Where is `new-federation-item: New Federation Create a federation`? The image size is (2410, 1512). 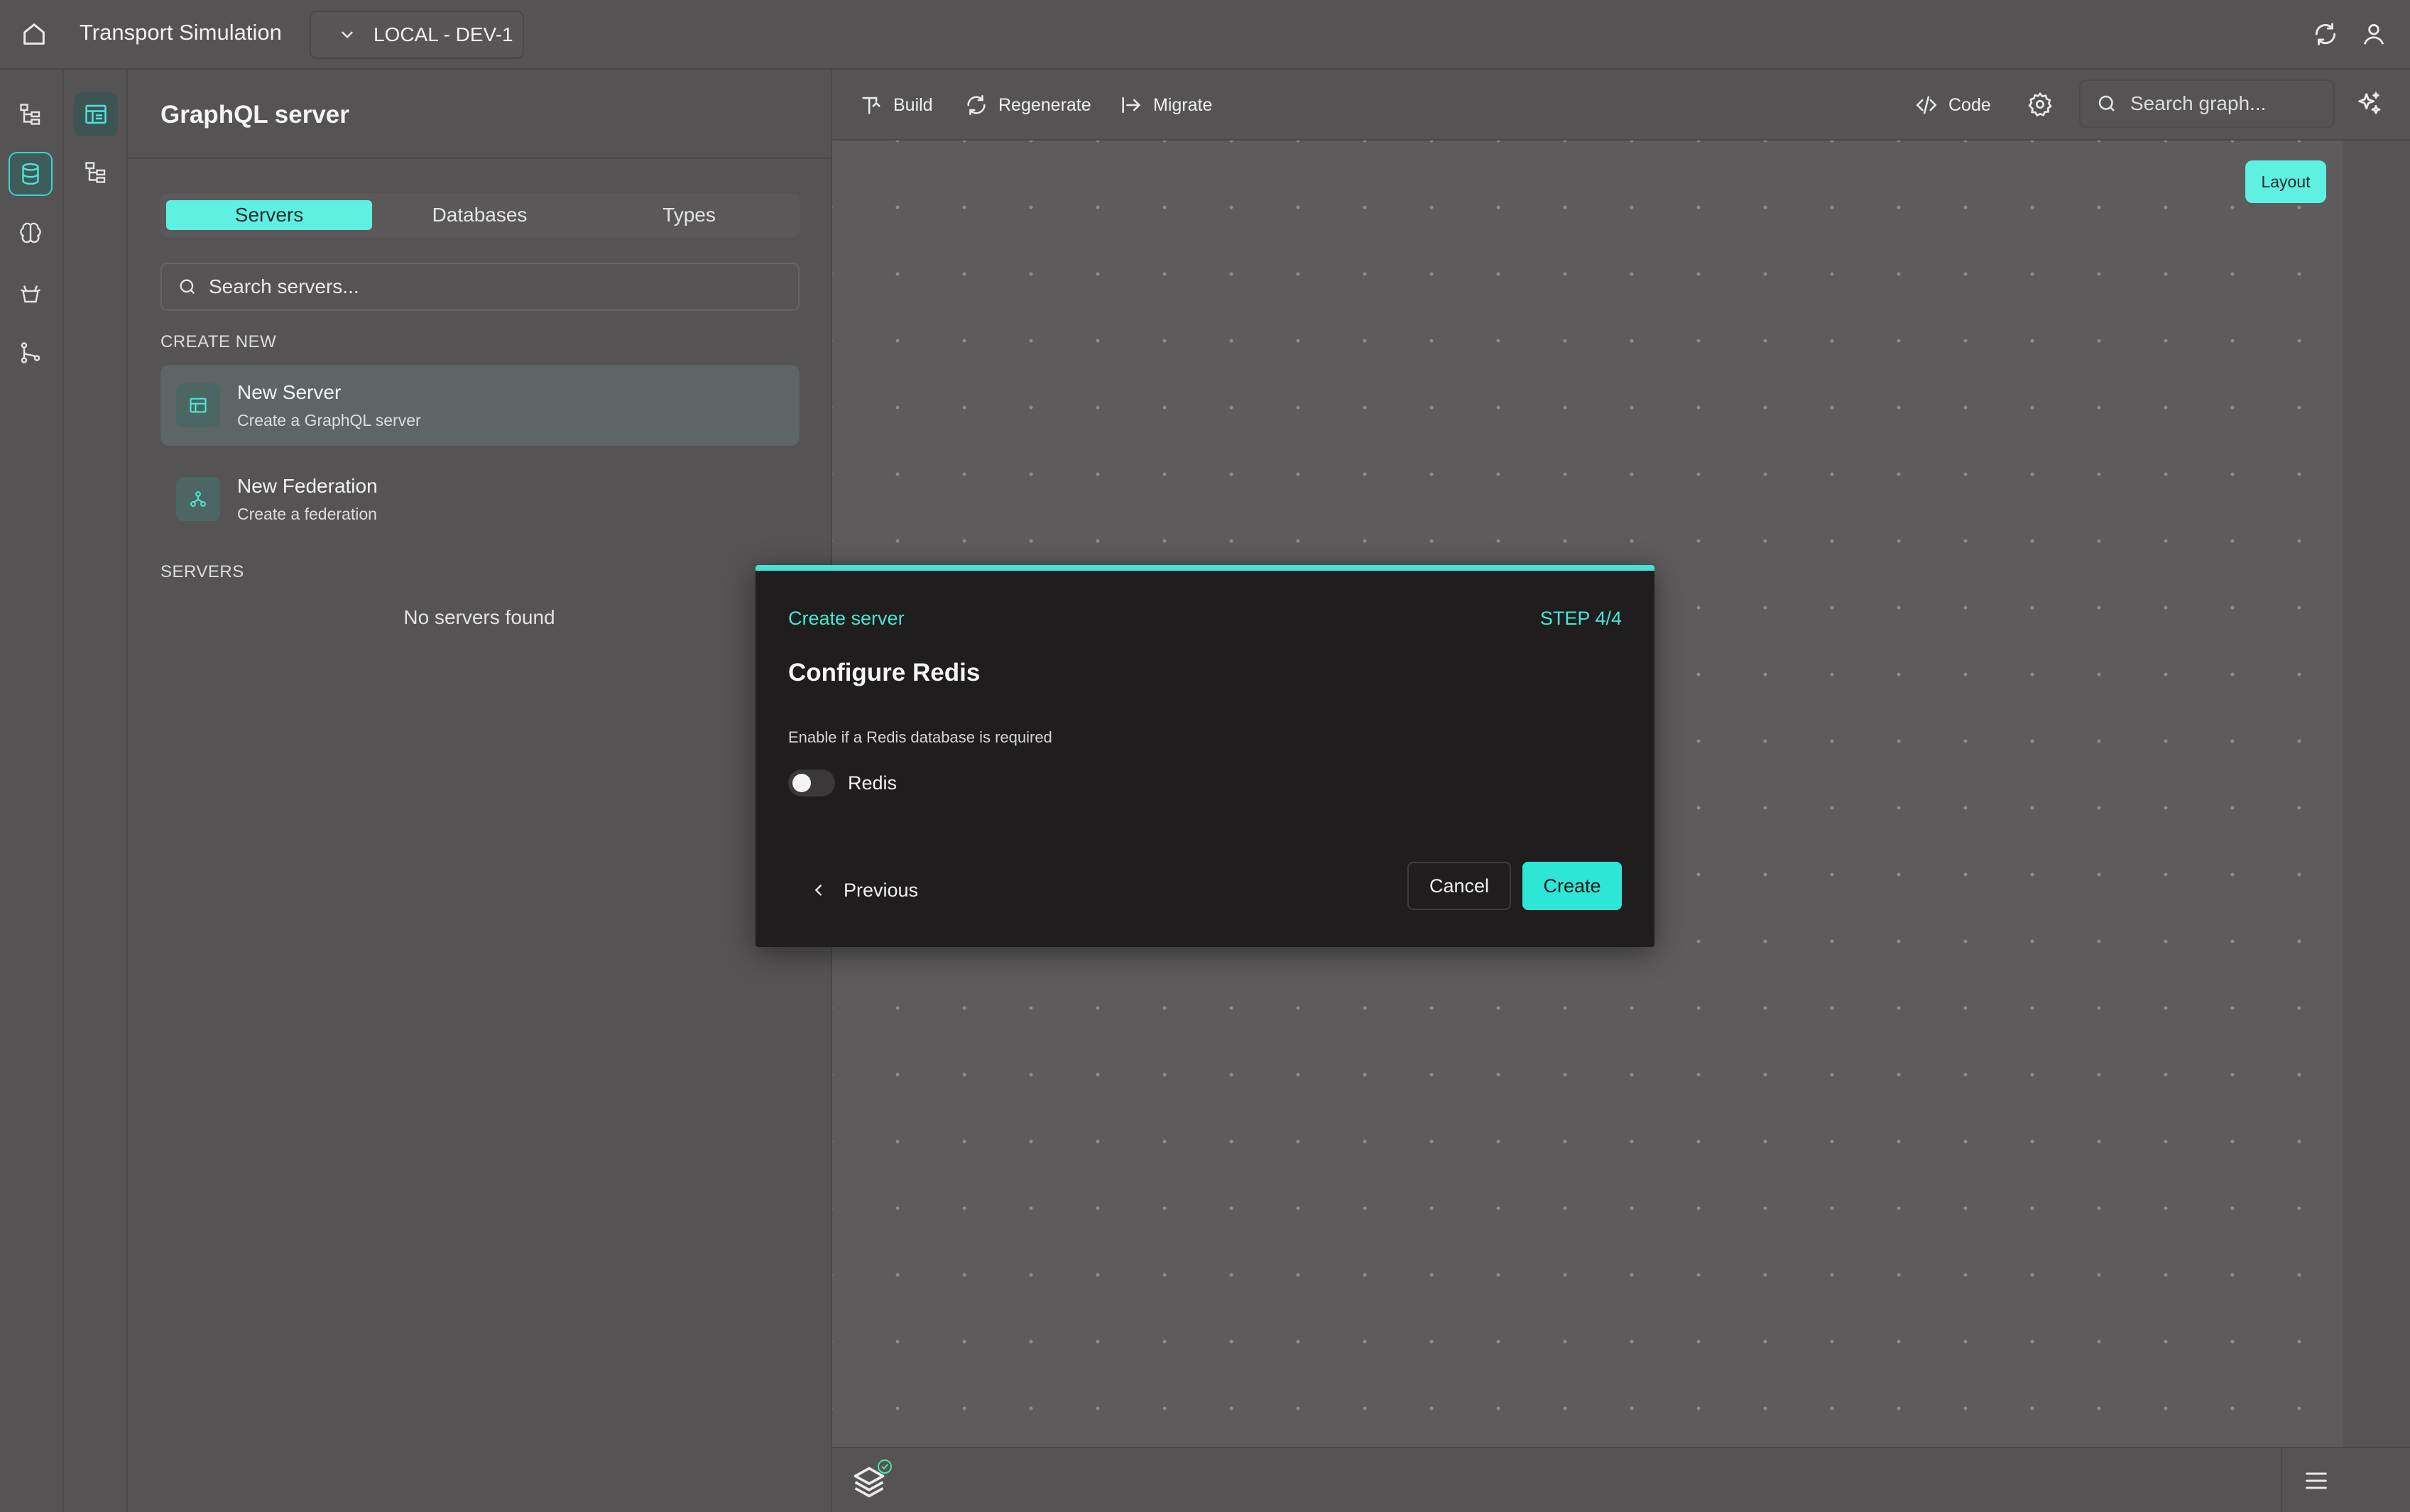 new-federation-item: New Federation Create a federation is located at coordinates (480, 499).